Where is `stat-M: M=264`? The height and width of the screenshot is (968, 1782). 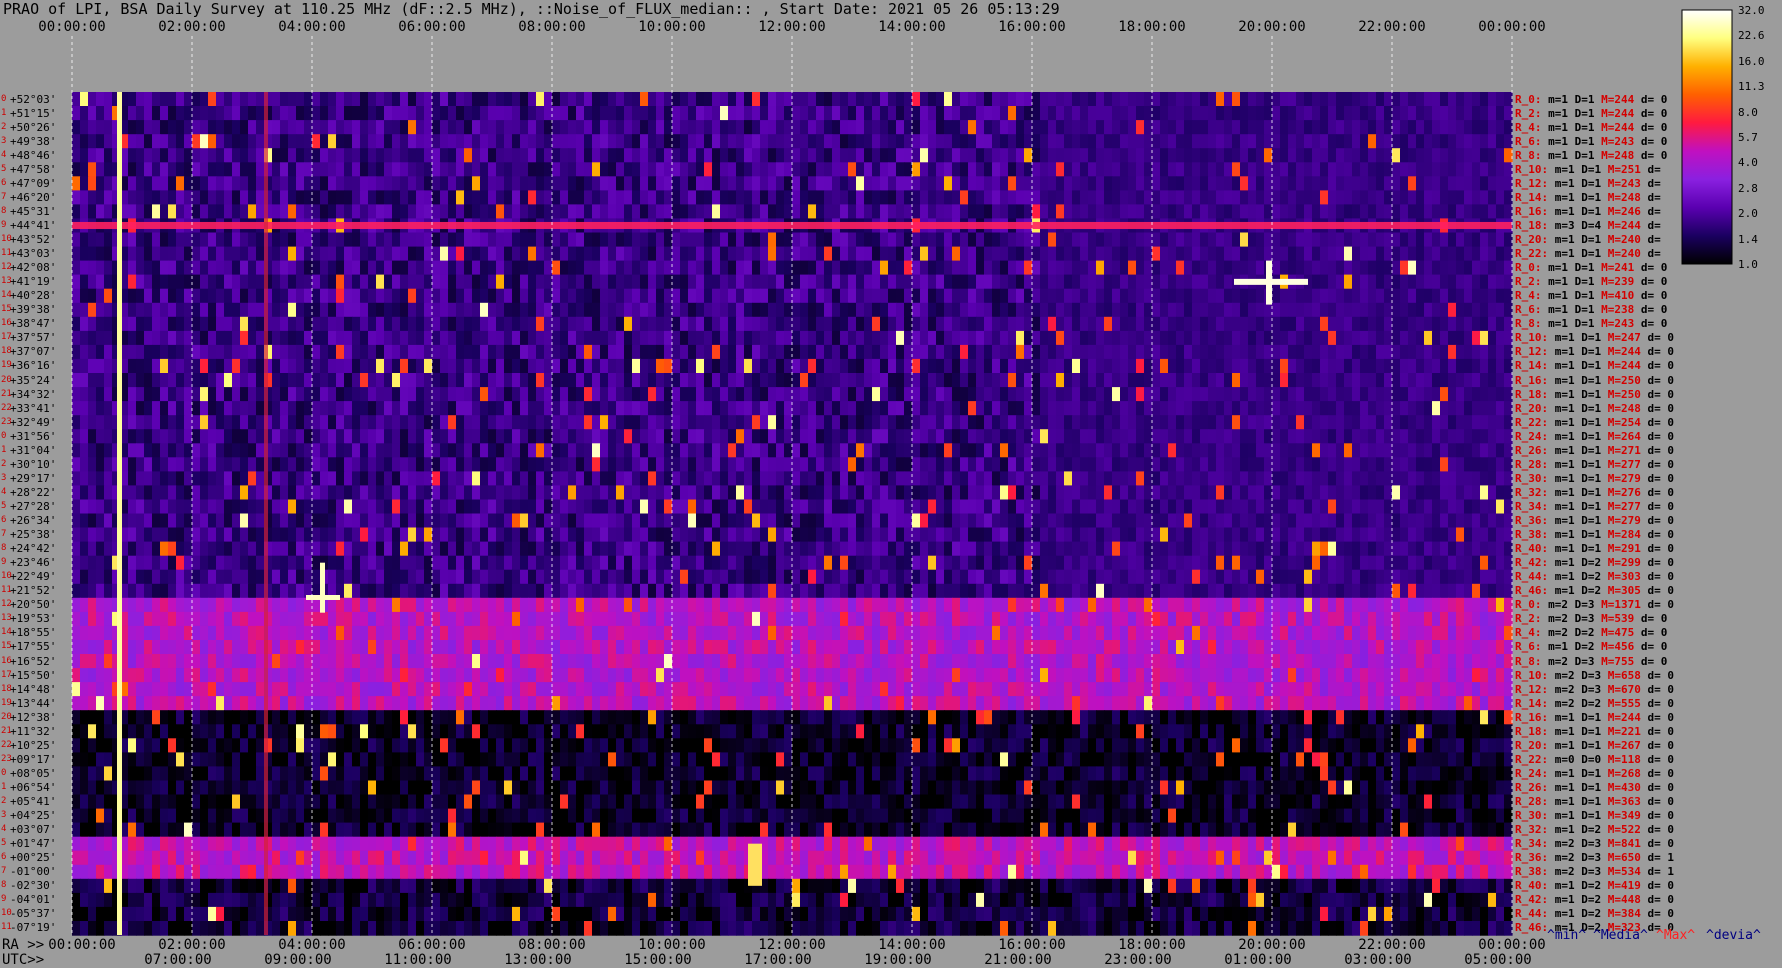
stat-M: M=264 is located at coordinates (1627, 436).